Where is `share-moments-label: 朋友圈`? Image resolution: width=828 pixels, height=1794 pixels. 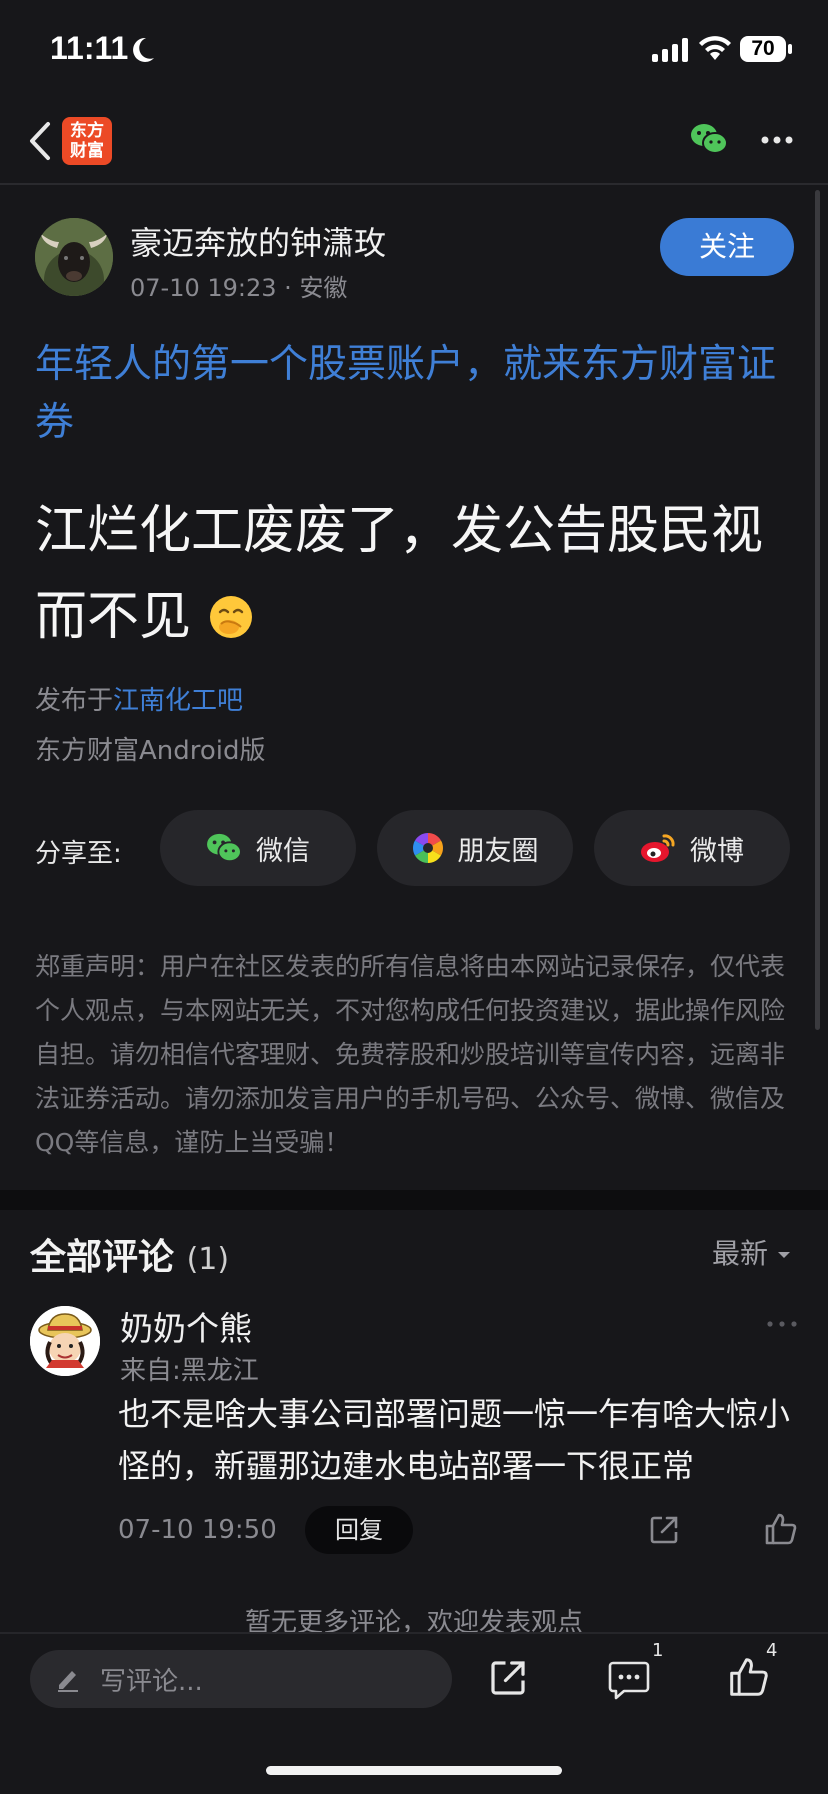 share-moments-label: 朋友圈 is located at coordinates (498, 851).